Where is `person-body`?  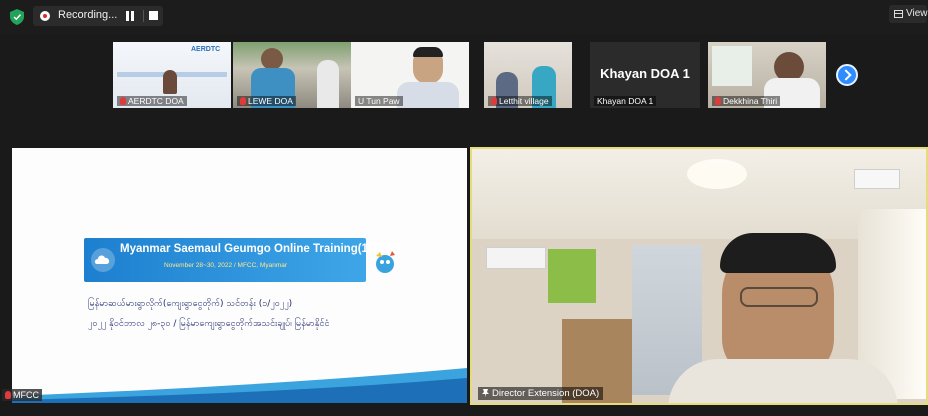 person-body is located at coordinates (428, 95).